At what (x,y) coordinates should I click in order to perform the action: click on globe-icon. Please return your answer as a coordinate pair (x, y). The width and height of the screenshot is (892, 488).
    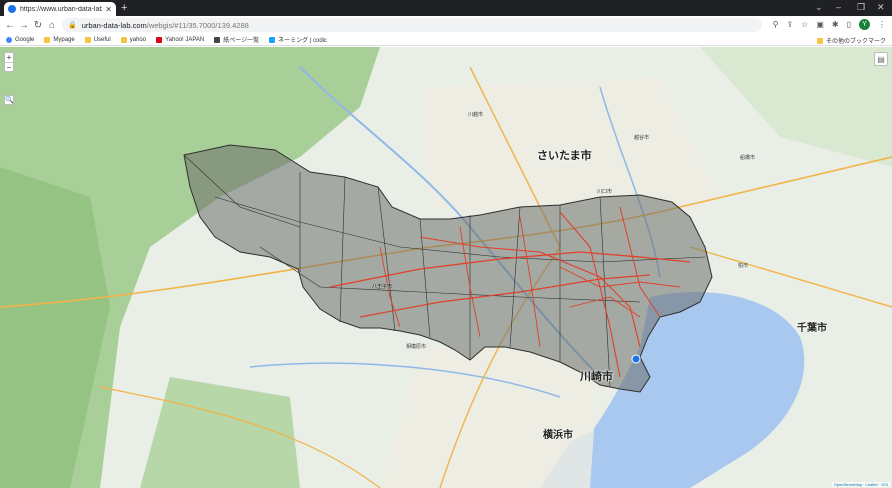
    Looking at the image, I should click on (12, 9).